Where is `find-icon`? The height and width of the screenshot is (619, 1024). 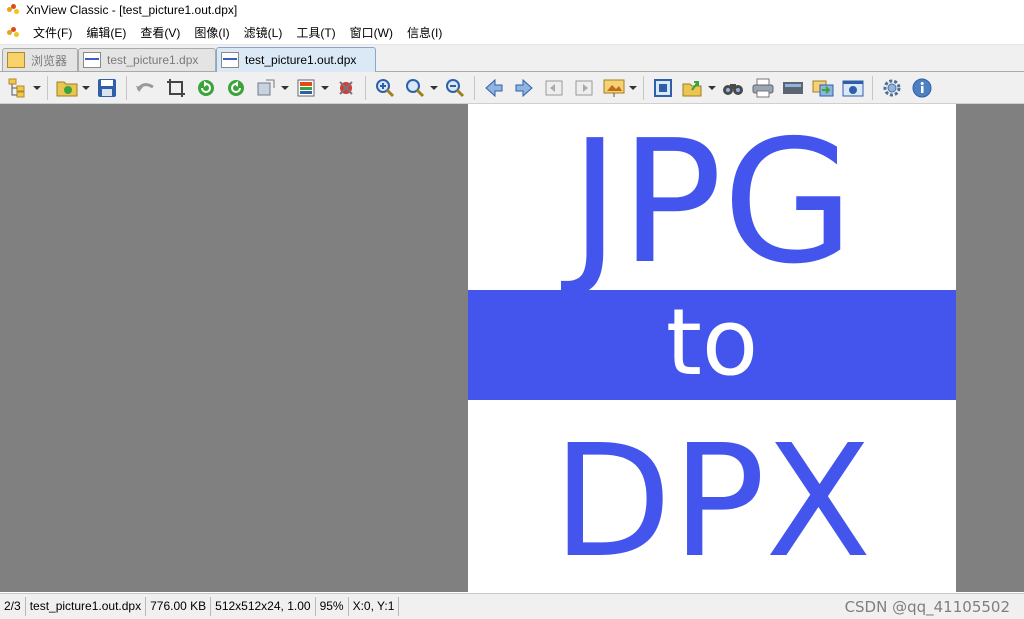
find-icon is located at coordinates (733, 88).